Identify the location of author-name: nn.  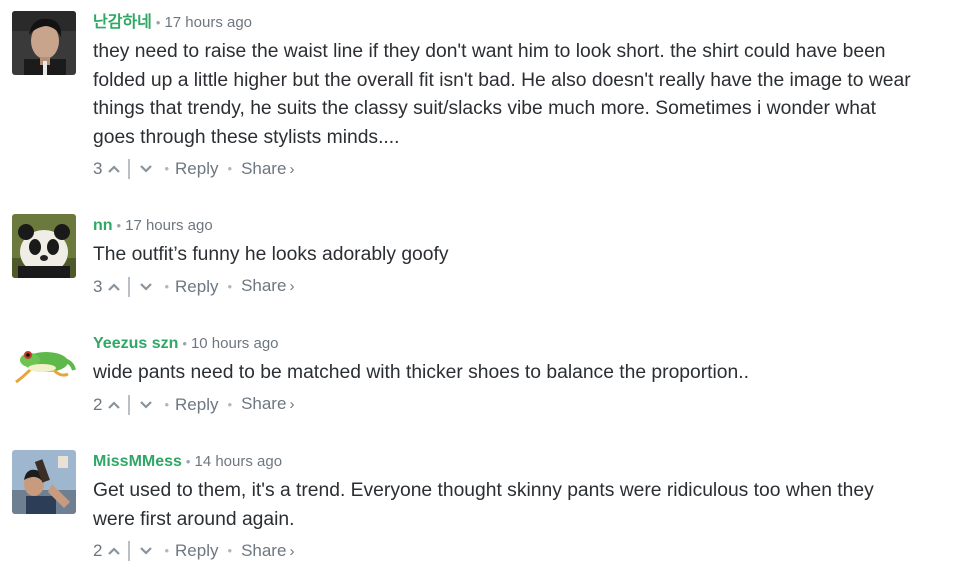
(103, 225).